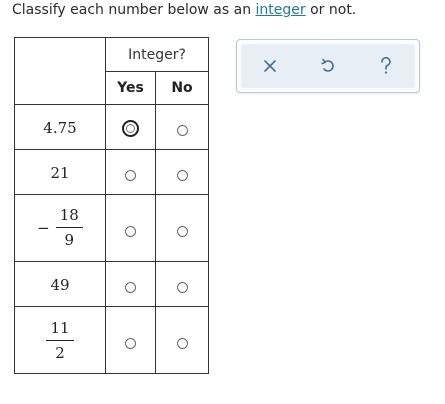 This screenshot has width=445, height=404. I want to click on answer-toolbar, so click(328, 66).